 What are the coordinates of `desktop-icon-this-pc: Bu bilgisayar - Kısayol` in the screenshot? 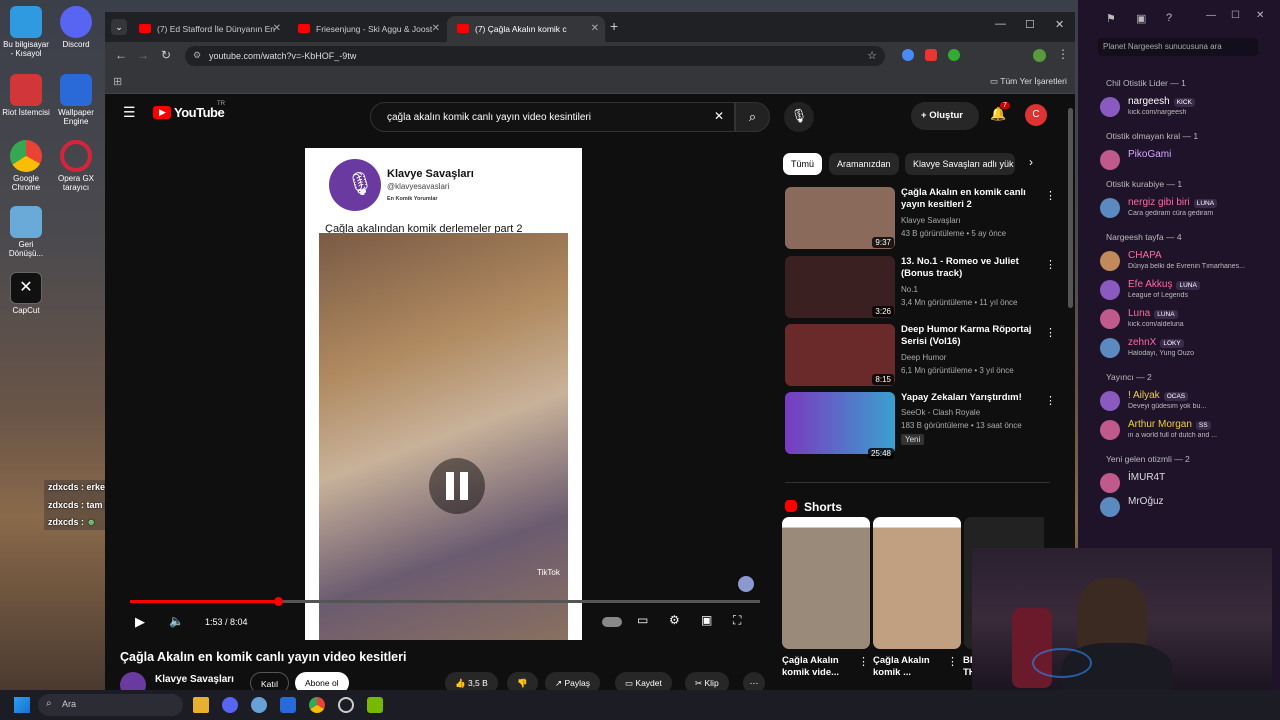 It's located at (26, 32).